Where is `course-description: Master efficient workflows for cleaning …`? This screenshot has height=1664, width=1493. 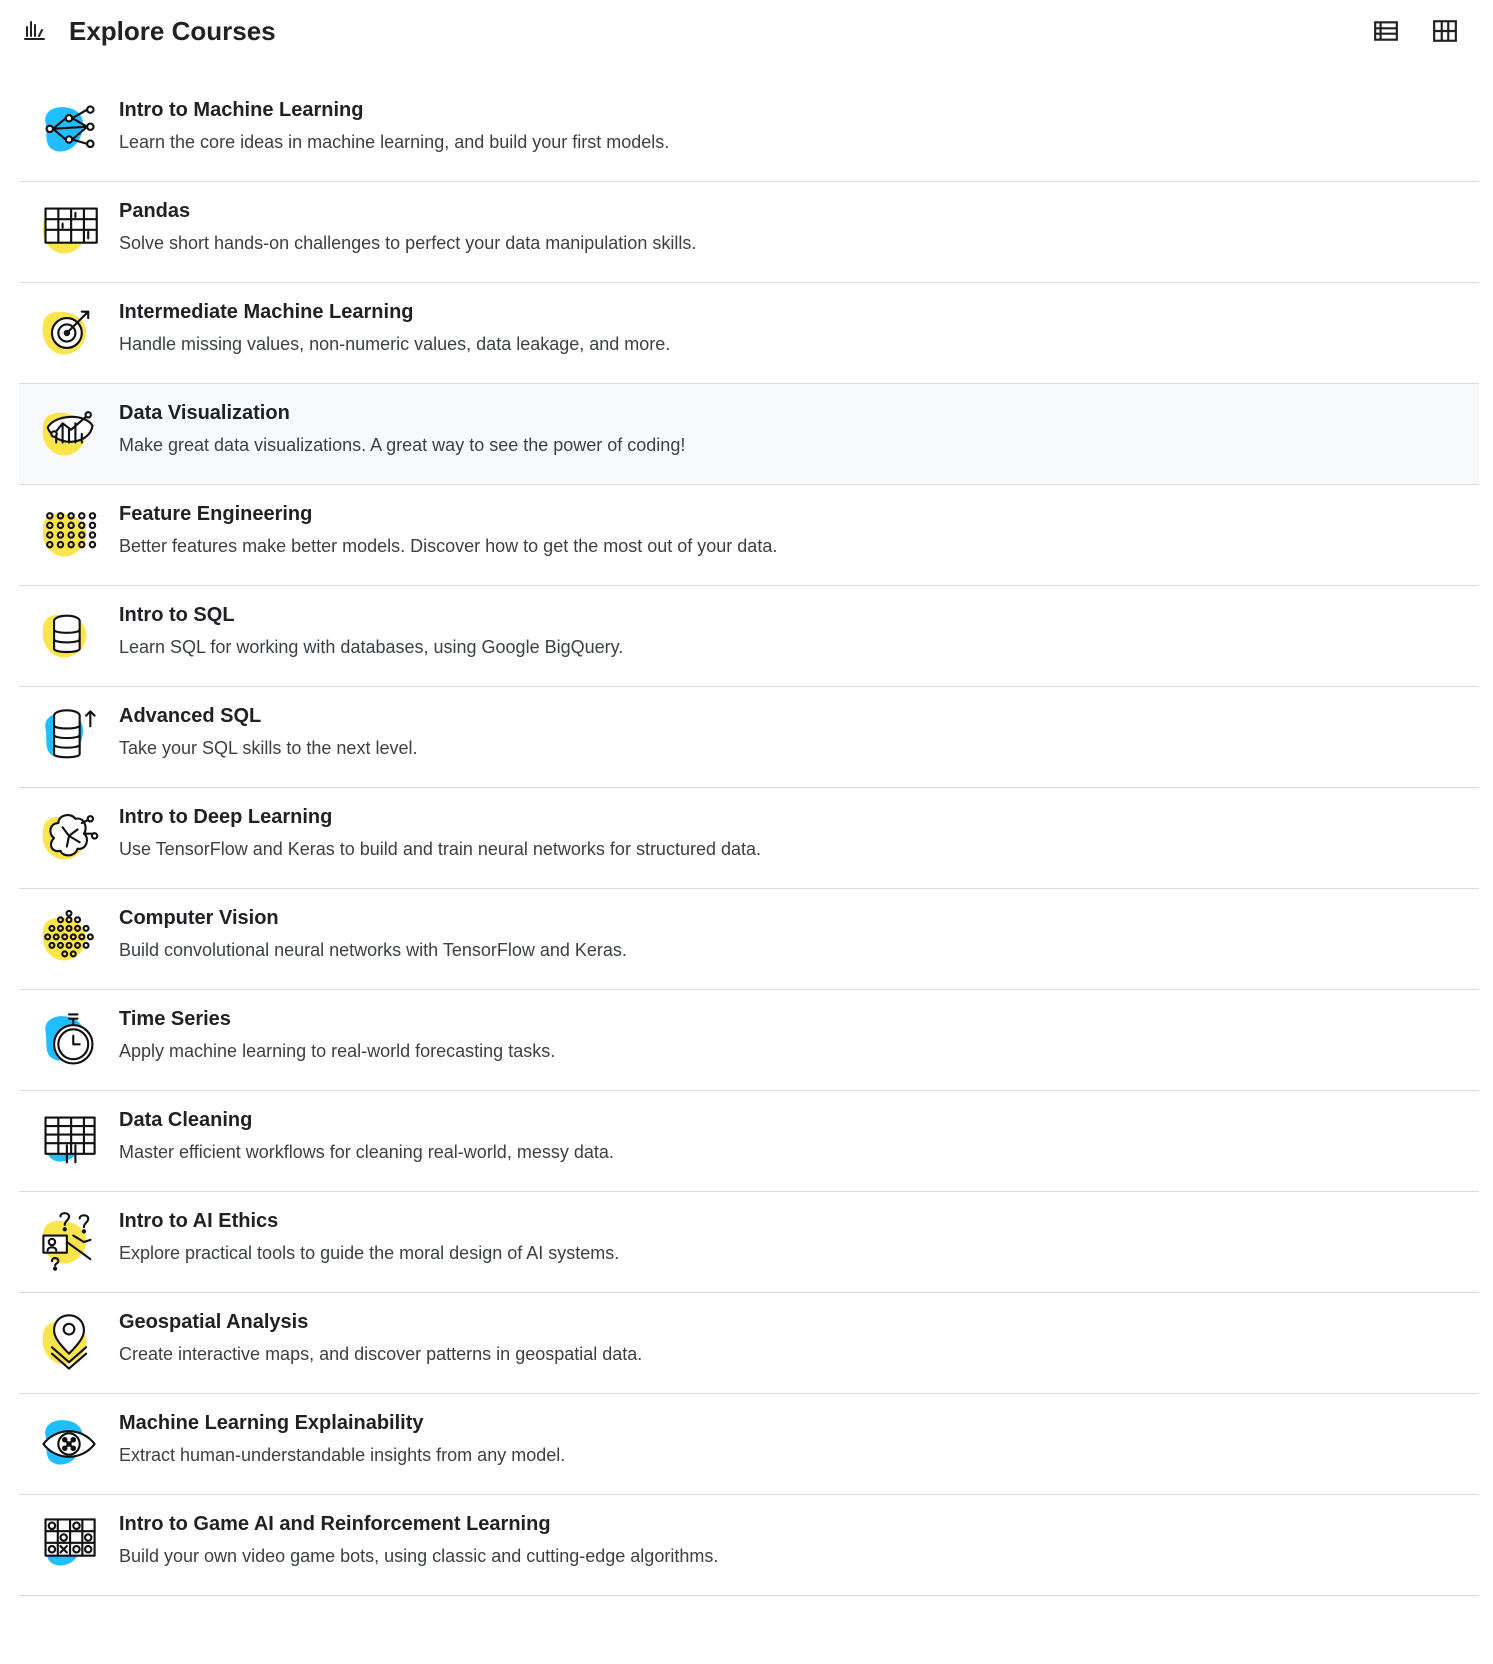
course-description: Master efficient workflows for cleaning … is located at coordinates (366, 1152).